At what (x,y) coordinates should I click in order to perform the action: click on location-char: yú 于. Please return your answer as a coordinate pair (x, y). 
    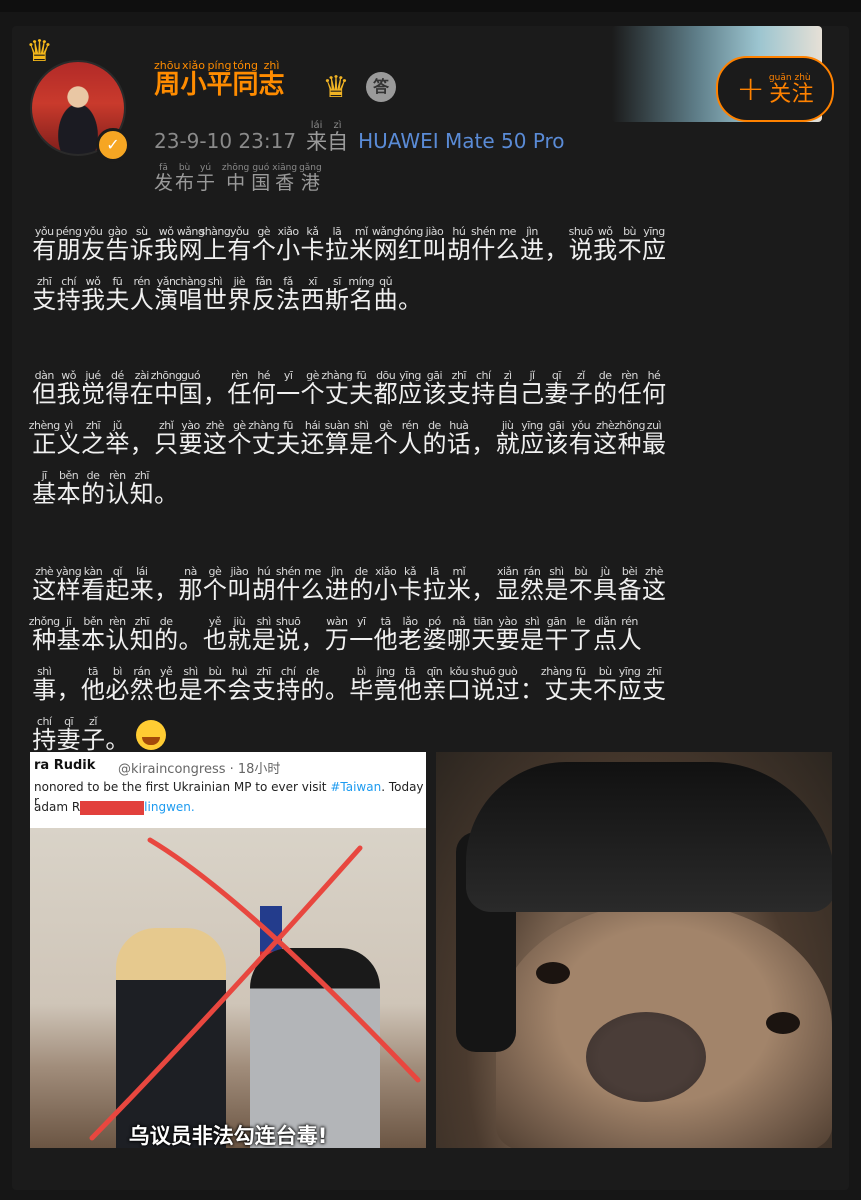
    Looking at the image, I should click on (206, 178).